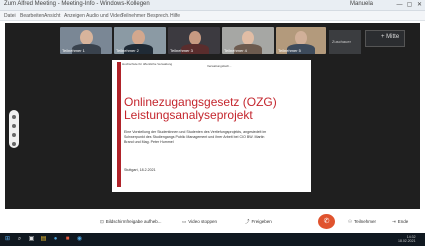  Describe the element at coordinates (212, 239) in the screenshot. I see `taskbar: ⊞ ⌕ ▣ ▤ ● ■ ◉ 14:32 18.02.2021` at that location.